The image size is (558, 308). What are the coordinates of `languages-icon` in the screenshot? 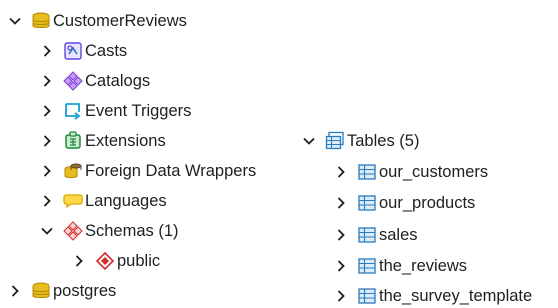 It's located at (73, 201).